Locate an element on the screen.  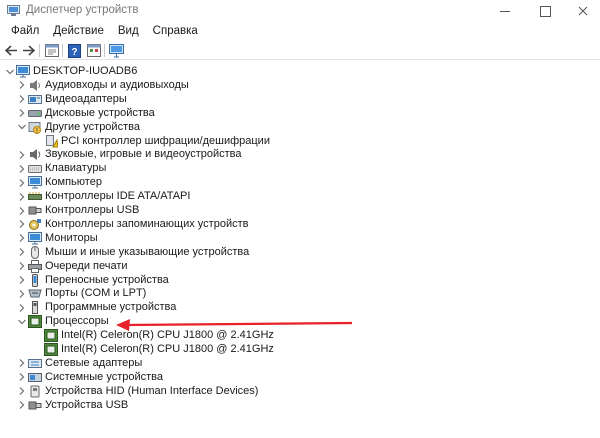
tree-category: Устройства USB is located at coordinates (72, 405).